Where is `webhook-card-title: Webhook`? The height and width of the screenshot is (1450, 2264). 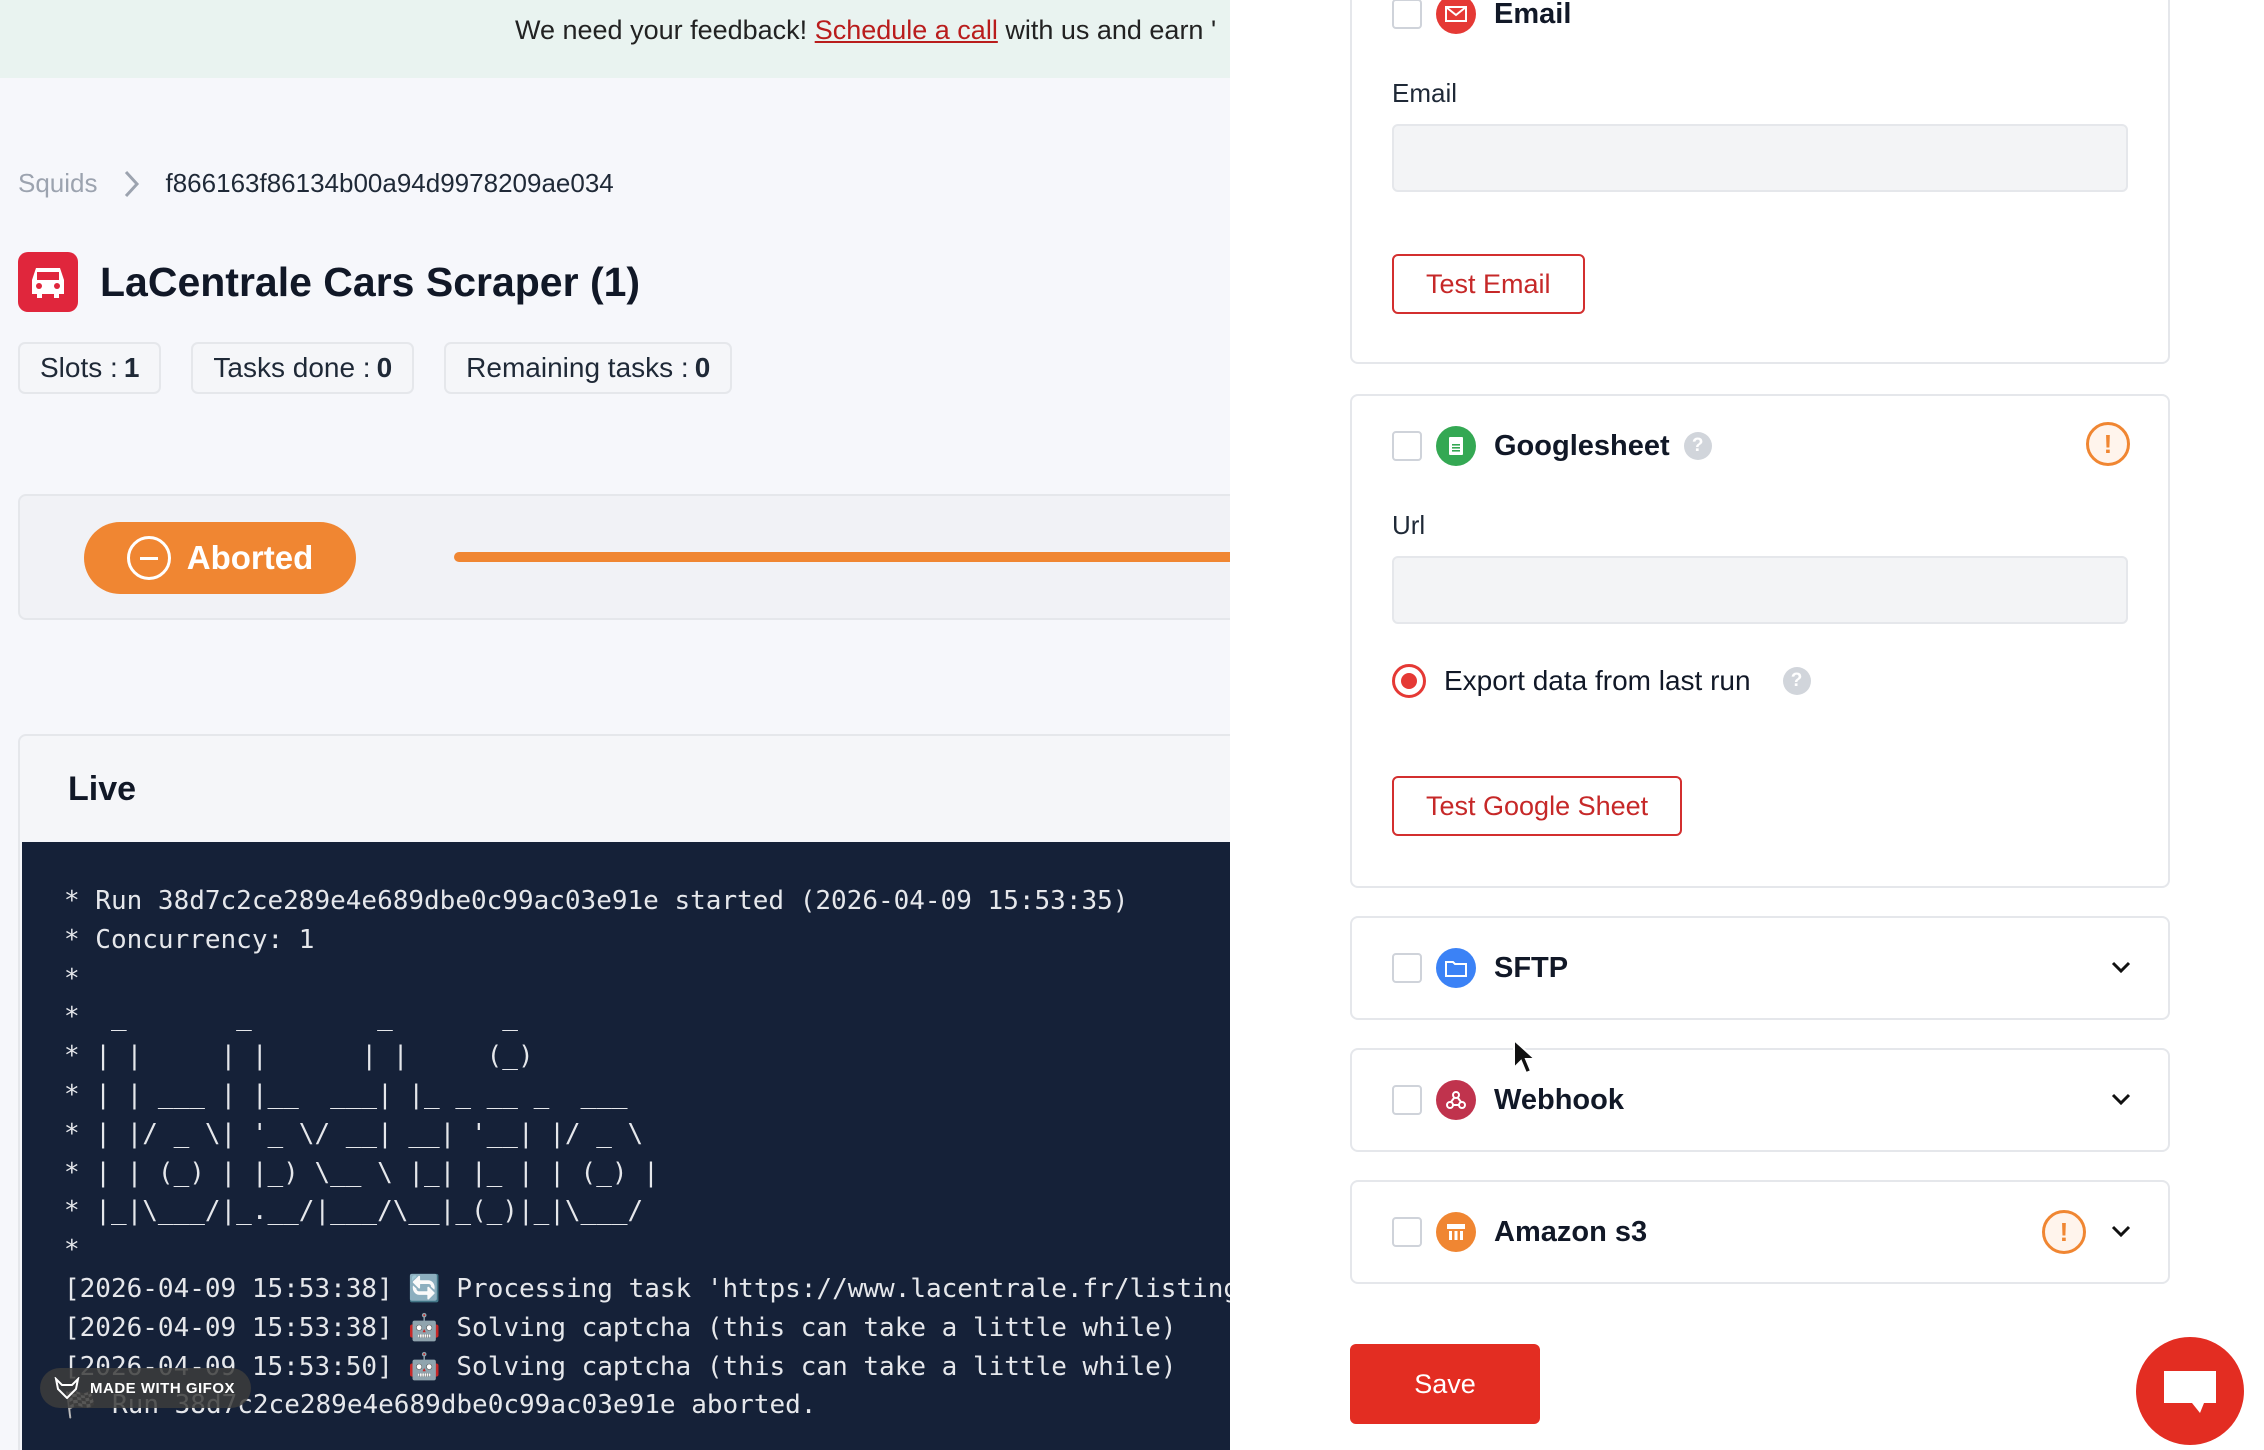
webhook-card-title: Webhook is located at coordinates (1559, 1099).